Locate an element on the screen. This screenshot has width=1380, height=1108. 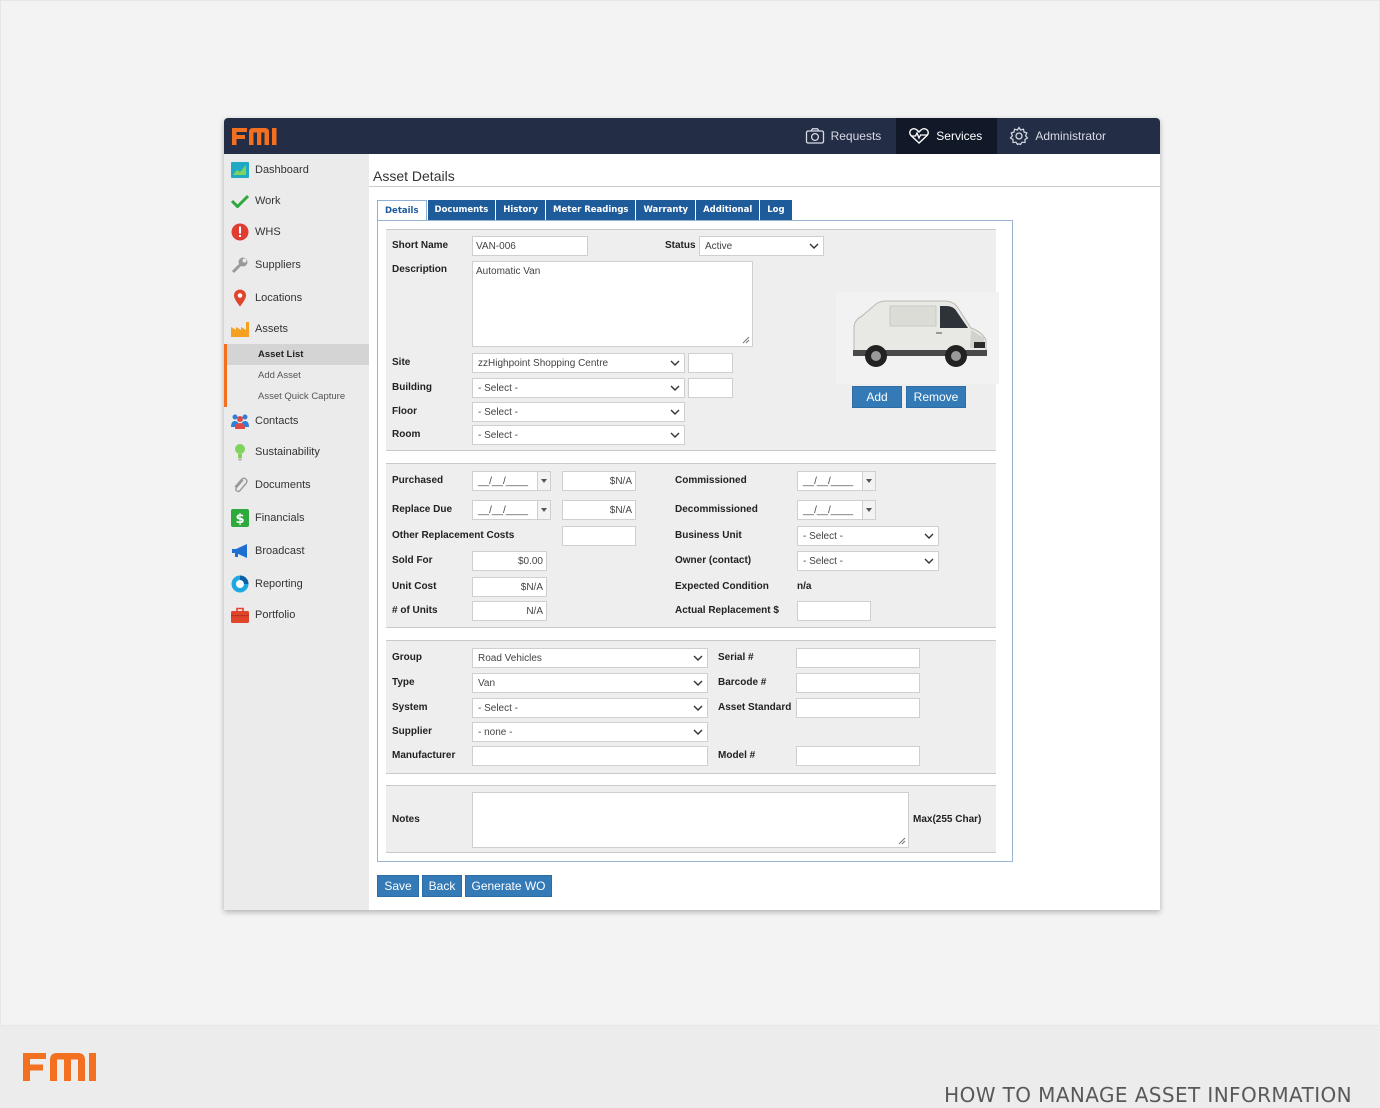
notes-textarea is located at coordinates (690, 820).